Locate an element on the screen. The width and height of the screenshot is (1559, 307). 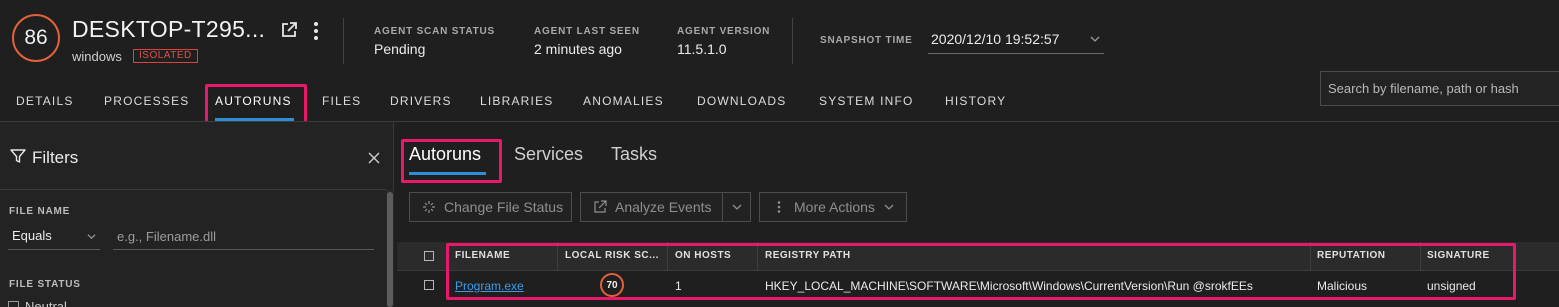
autoruns-subtab-highlight is located at coordinates (451, 161).